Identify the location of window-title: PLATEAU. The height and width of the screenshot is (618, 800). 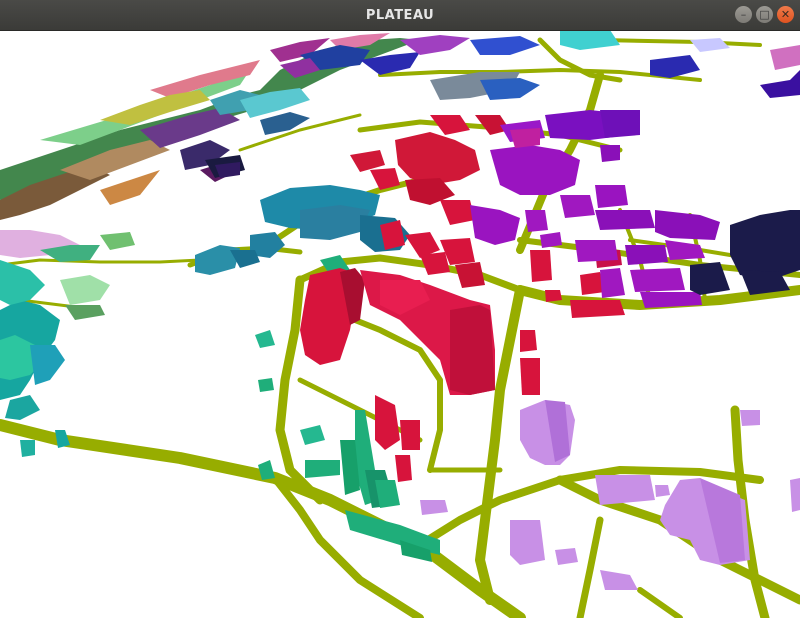
(400, 15).